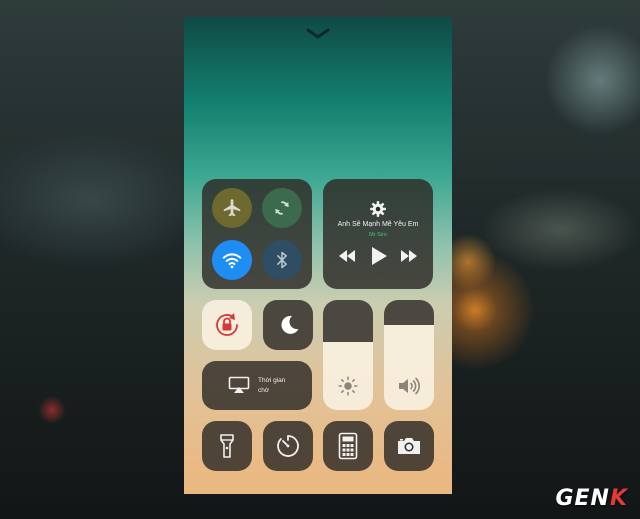 This screenshot has height=519, width=640. I want to click on watermark-text-accent: K, so click(618, 498).